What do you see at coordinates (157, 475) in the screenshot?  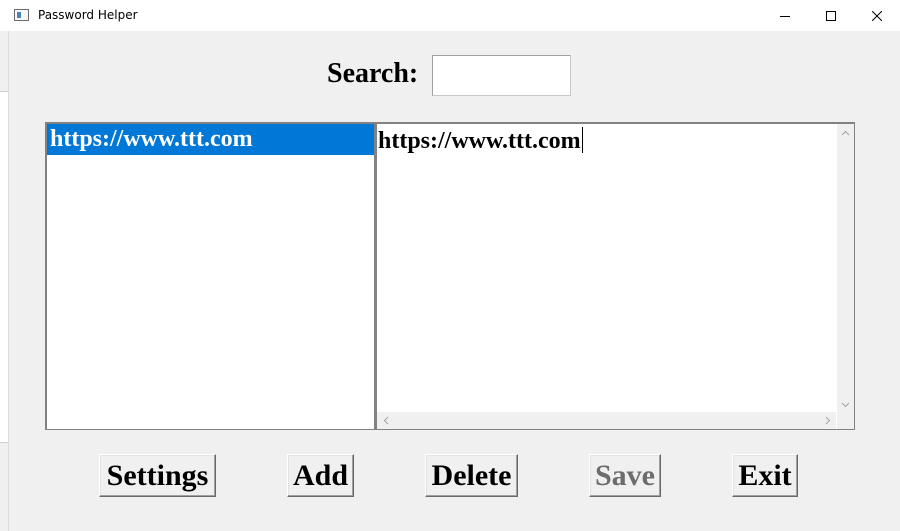 I see `settings-button: Settings` at bounding box center [157, 475].